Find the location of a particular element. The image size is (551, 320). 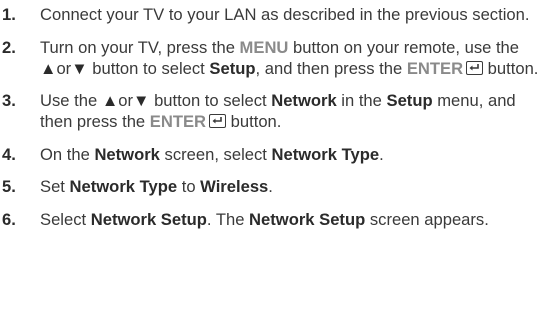

step-number: 5. is located at coordinates (9, 186).